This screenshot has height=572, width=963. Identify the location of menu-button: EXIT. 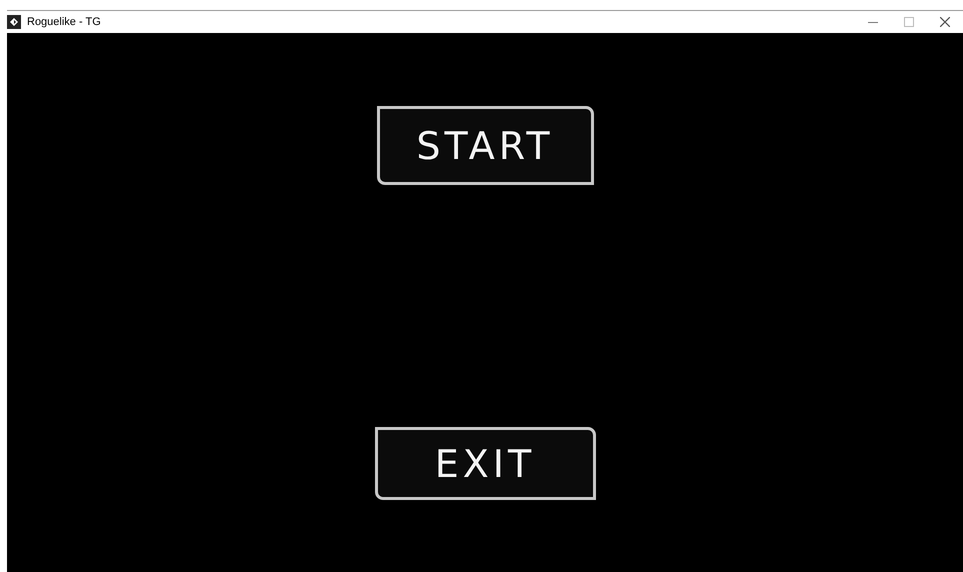
(485, 463).